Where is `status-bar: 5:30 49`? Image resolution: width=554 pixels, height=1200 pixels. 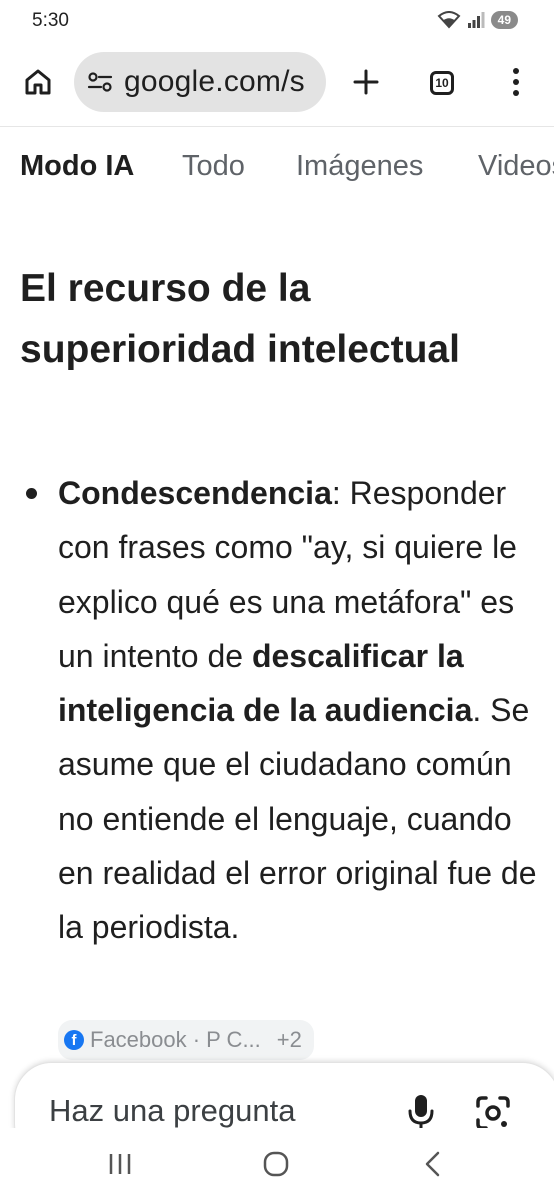
status-bar: 5:30 49 is located at coordinates (277, 22).